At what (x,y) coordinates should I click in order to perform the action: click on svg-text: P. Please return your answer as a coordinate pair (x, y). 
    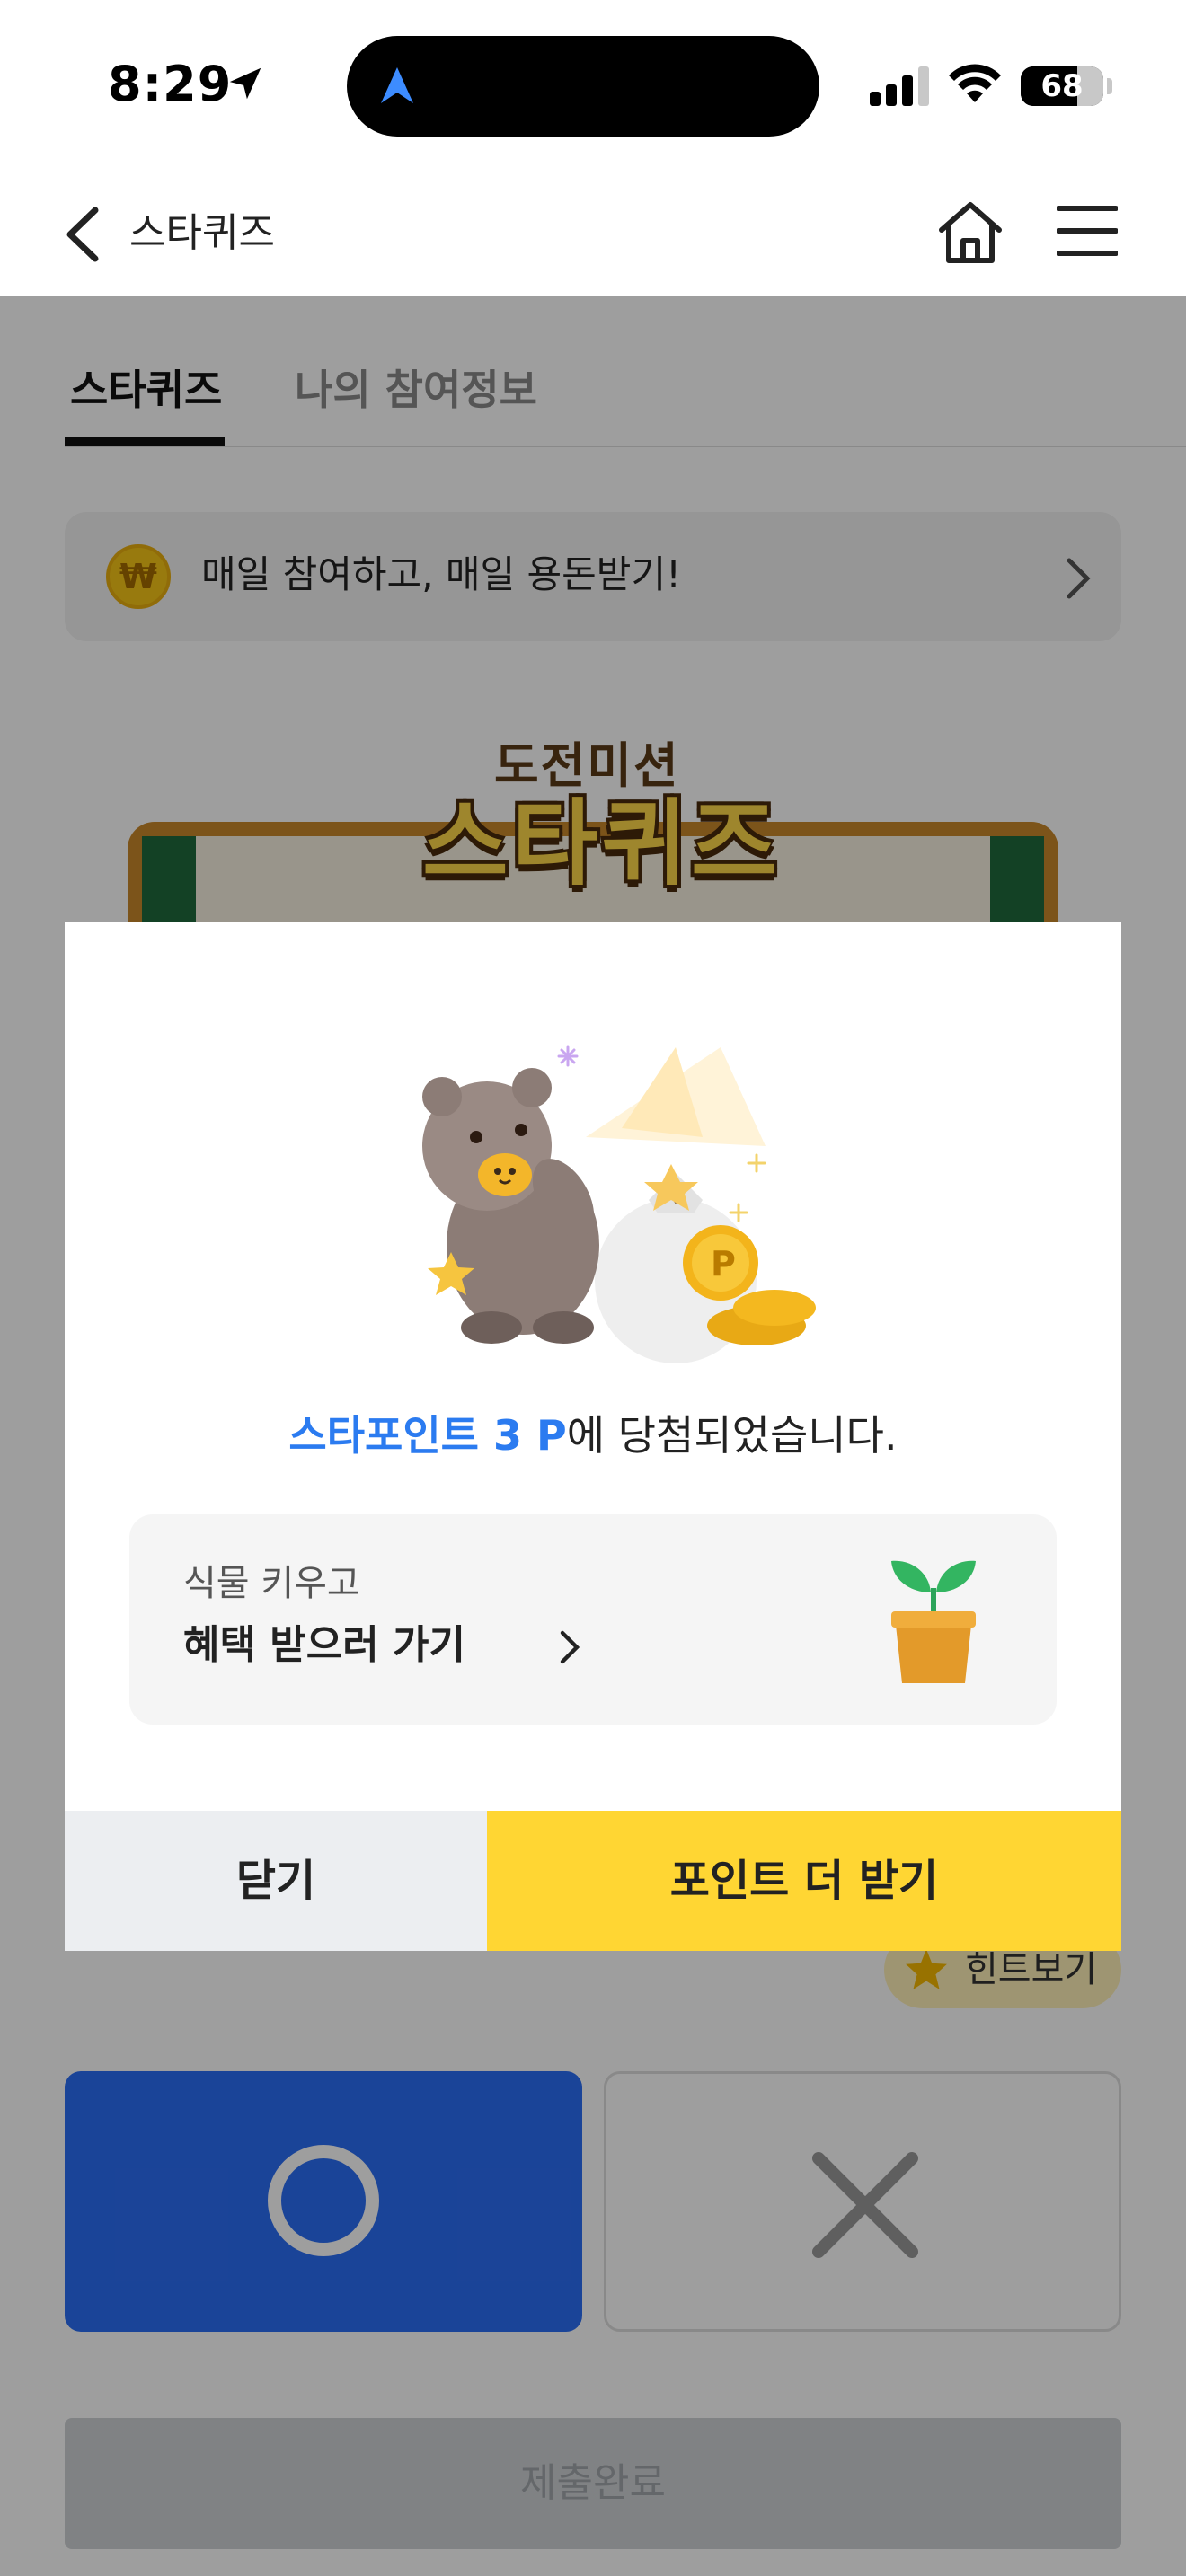
    Looking at the image, I should click on (723, 1264).